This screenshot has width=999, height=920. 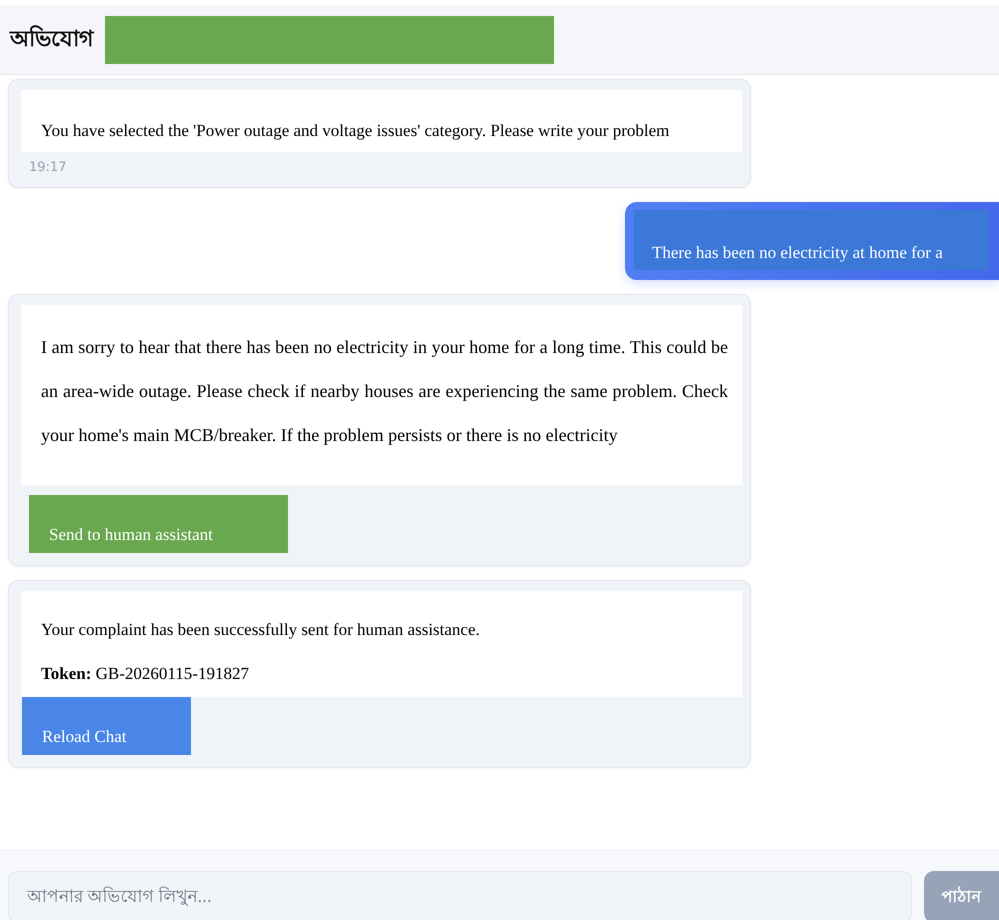 What do you see at coordinates (48, 167) in the screenshot?
I see `message-time: 19:17` at bounding box center [48, 167].